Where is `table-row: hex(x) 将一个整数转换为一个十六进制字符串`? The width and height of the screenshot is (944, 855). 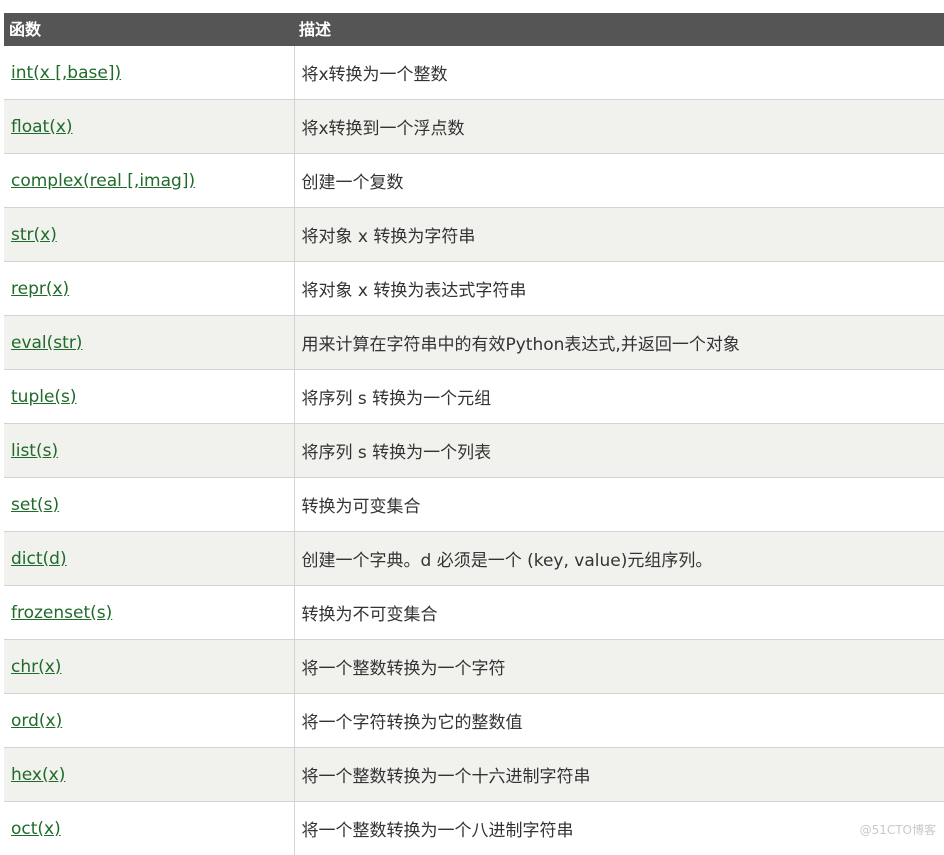
table-row: hex(x) 将一个整数转换为一个十六进制字符串 is located at coordinates (474, 775).